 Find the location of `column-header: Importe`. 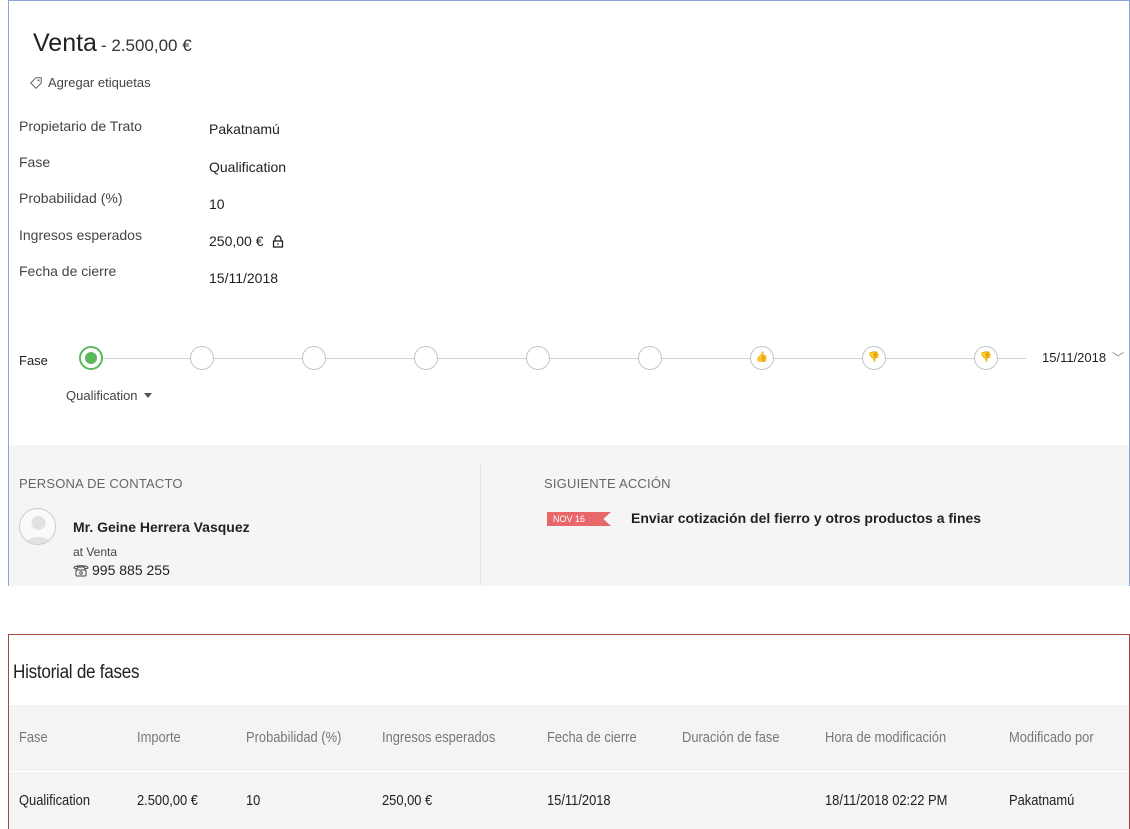

column-header: Importe is located at coordinates (159, 737).